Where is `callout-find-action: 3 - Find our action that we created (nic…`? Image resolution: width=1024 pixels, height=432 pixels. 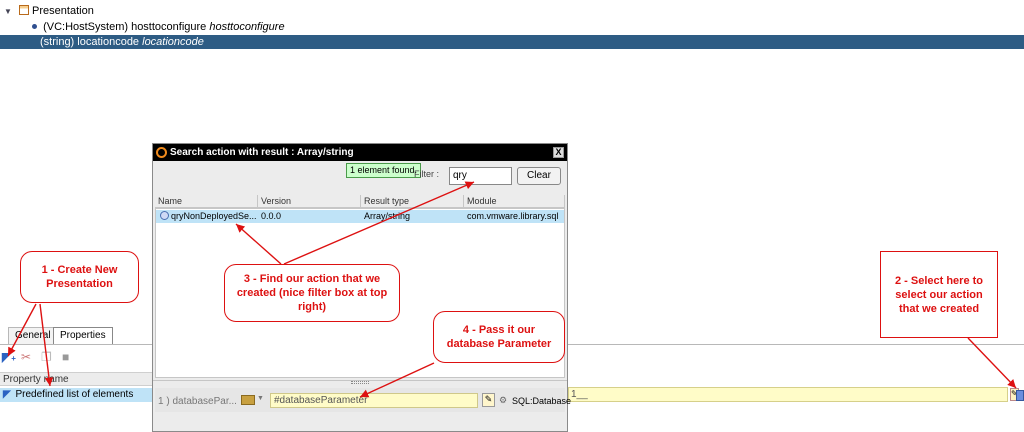
callout-find-action: 3 - Find our action that we created (nic… is located at coordinates (312, 293).